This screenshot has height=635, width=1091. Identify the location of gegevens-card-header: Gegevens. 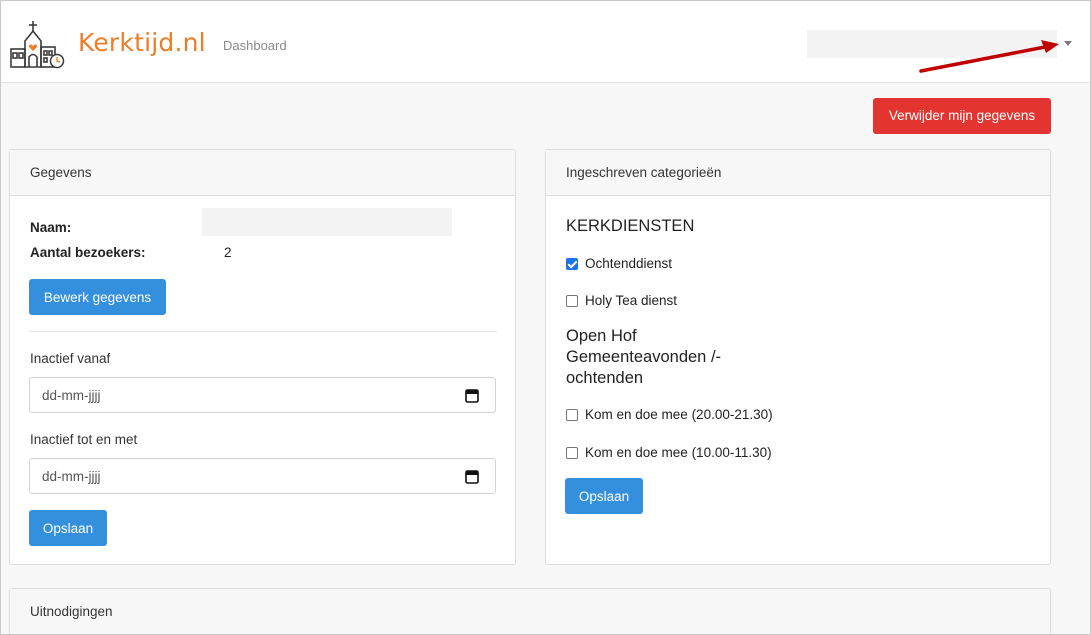
(262, 173).